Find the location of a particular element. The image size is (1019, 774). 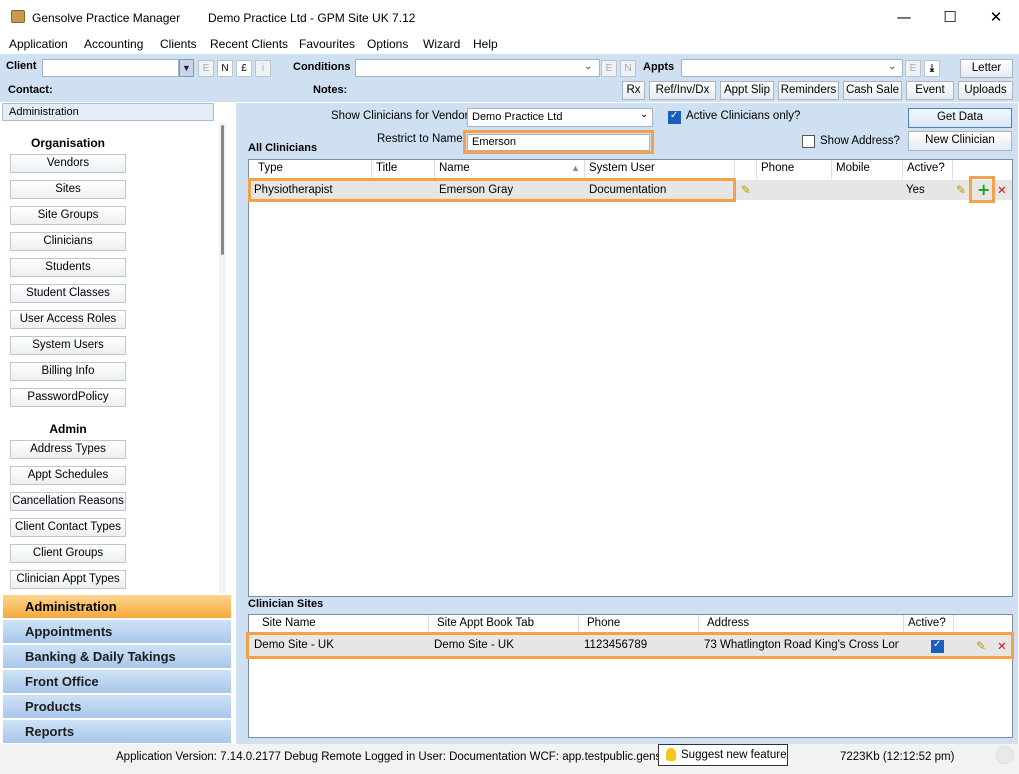

suggest-label: Suggest new feature is located at coordinates (734, 755).